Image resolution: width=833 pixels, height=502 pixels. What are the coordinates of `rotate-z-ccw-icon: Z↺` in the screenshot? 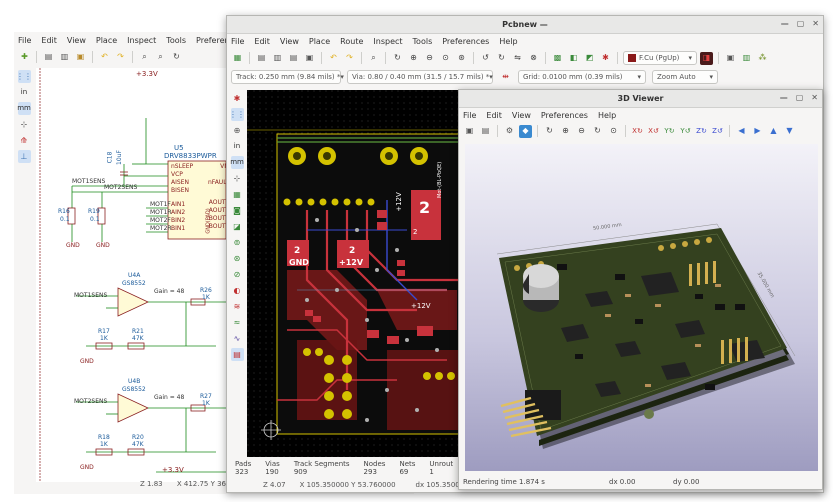 It's located at (717, 131).